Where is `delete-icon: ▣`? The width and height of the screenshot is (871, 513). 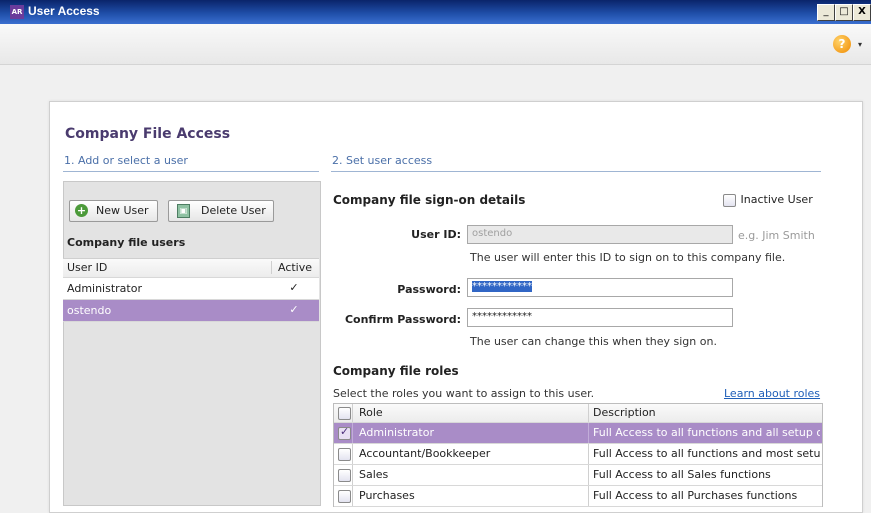
delete-icon: ▣ is located at coordinates (183, 211).